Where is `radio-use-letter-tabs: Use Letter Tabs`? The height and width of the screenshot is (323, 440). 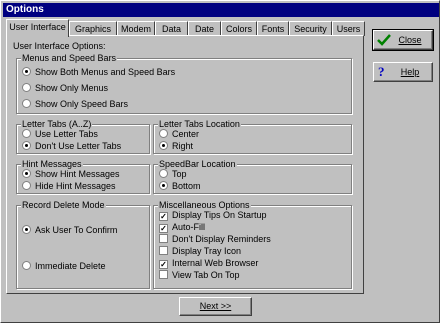 radio-use-letter-tabs: Use Letter Tabs is located at coordinates (60, 134).